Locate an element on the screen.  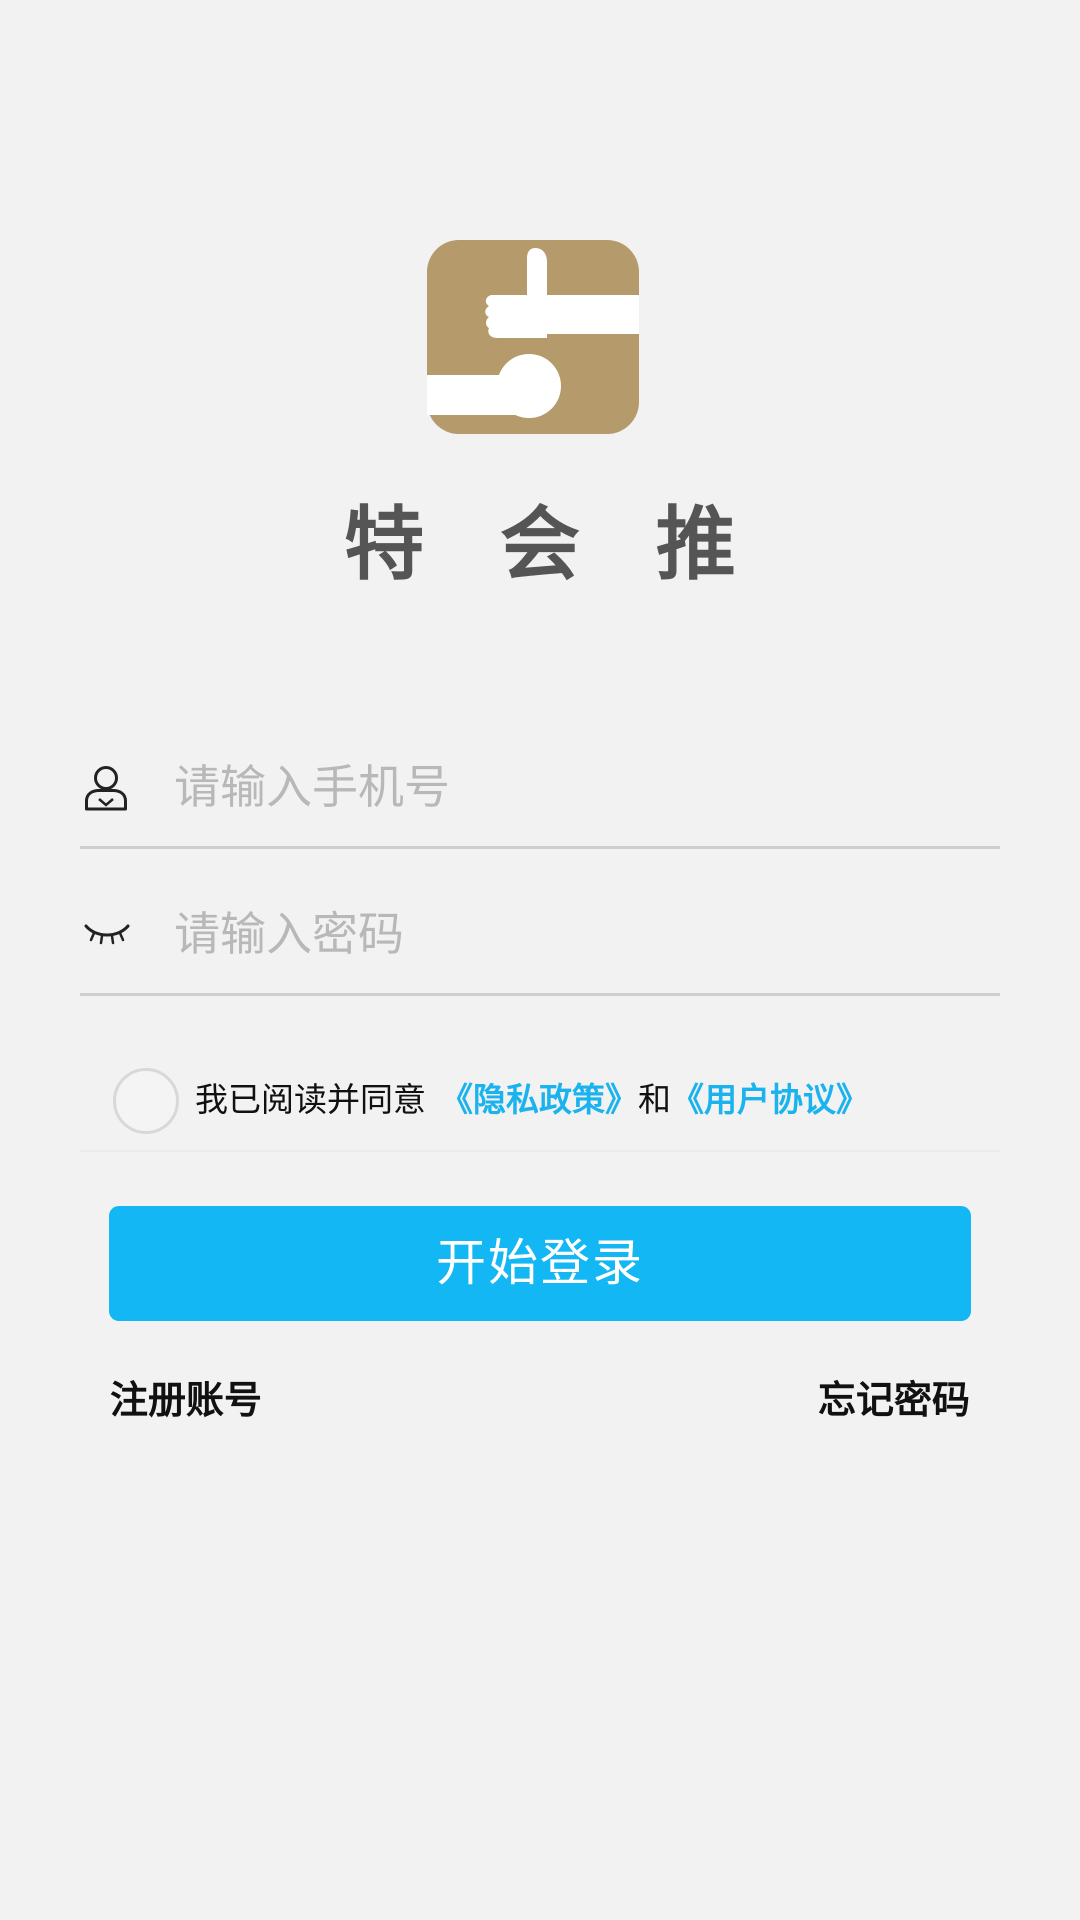
agreement-prefix: 我已阅读并同意 is located at coordinates (310, 1099).